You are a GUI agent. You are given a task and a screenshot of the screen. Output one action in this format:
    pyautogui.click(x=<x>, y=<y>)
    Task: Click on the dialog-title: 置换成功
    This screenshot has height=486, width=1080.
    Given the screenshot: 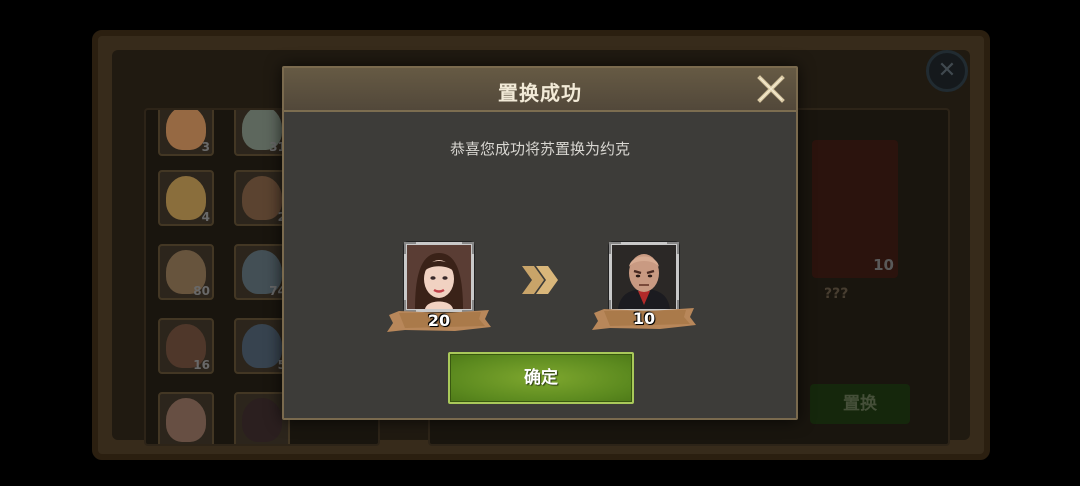 What is the action you would take?
    pyautogui.click(x=540, y=93)
    